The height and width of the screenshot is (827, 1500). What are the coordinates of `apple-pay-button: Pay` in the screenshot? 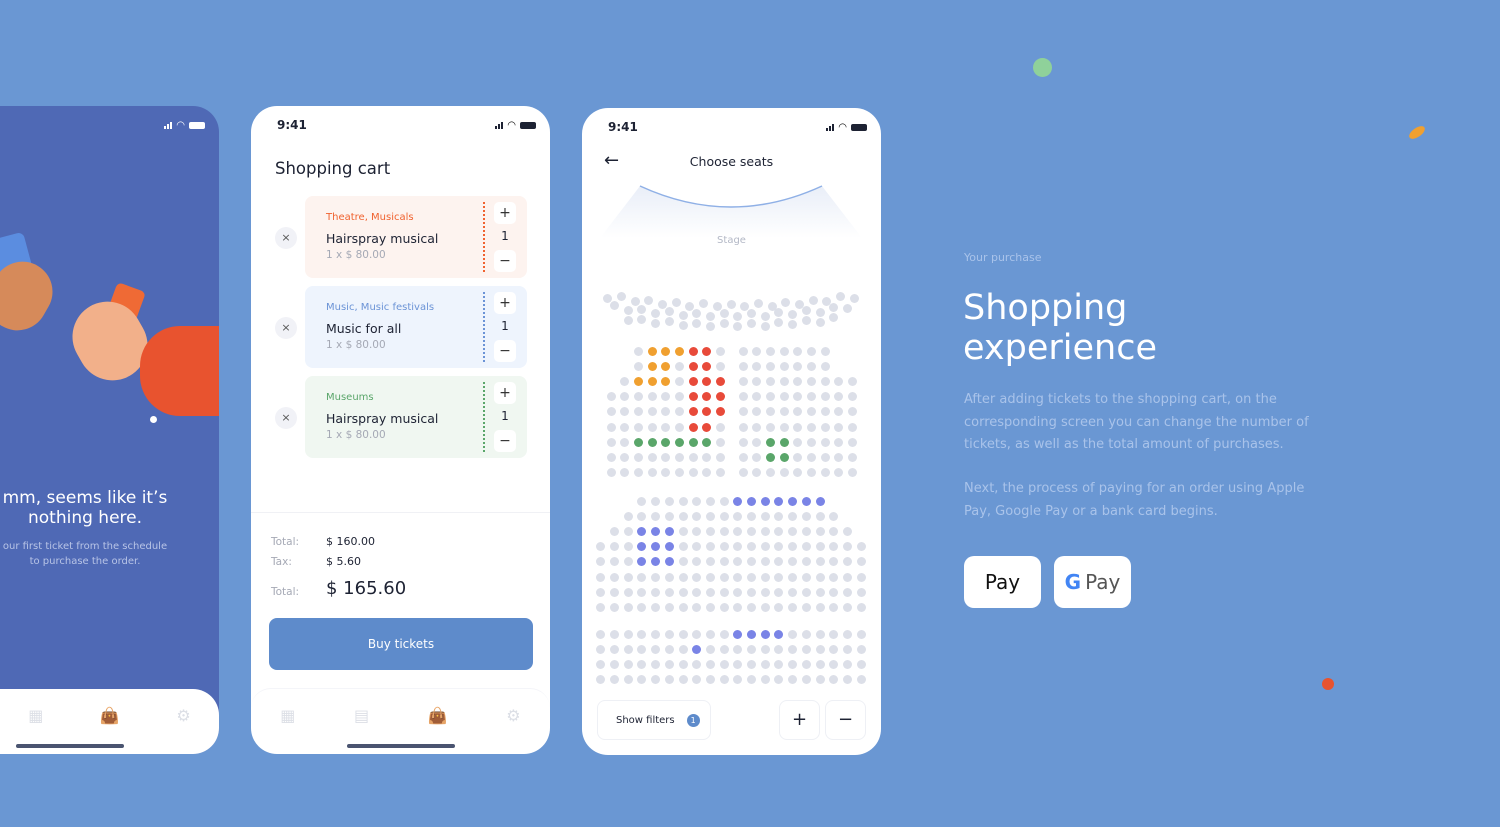 It's located at (1002, 582).